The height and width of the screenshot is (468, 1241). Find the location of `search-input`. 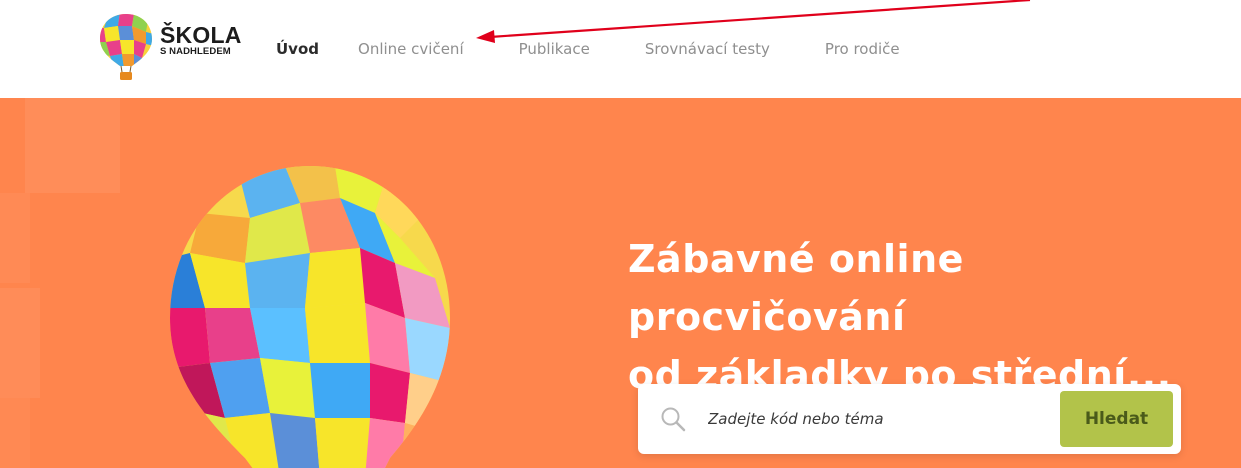

search-input is located at coordinates (878, 419).